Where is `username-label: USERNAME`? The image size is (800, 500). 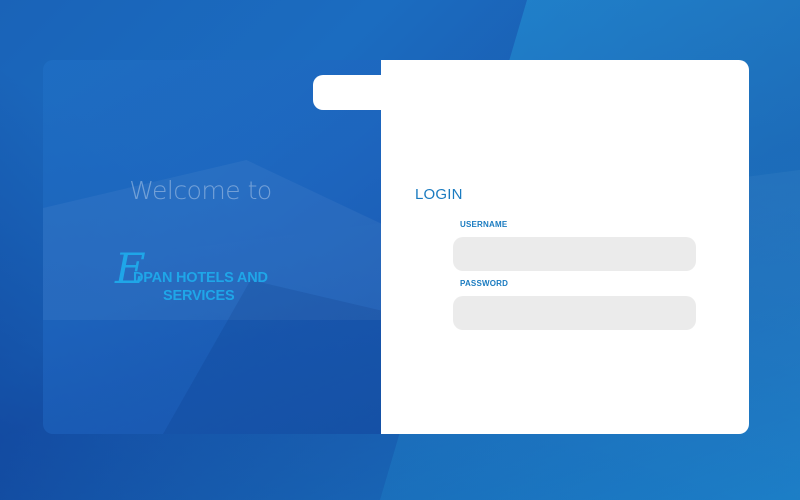 username-label: USERNAME is located at coordinates (484, 224).